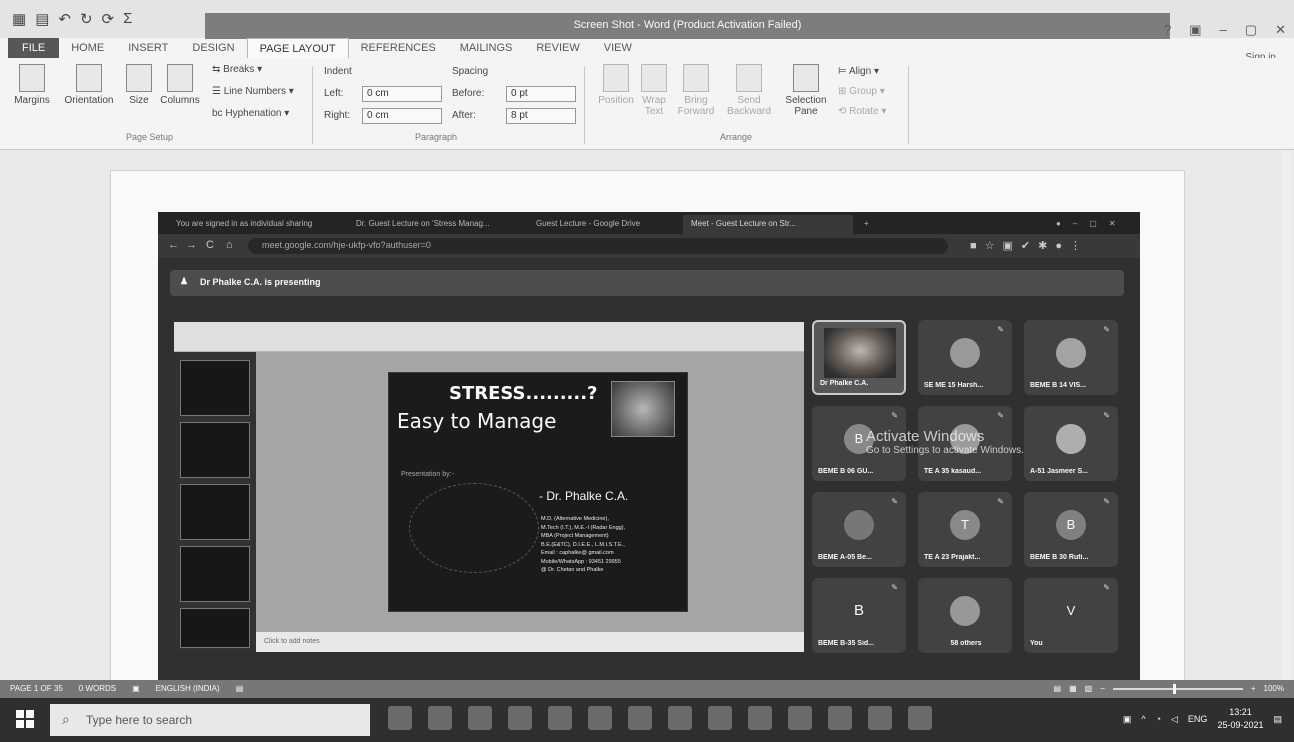  I want to click on ppt-notes: Click to add notes, so click(530, 642).